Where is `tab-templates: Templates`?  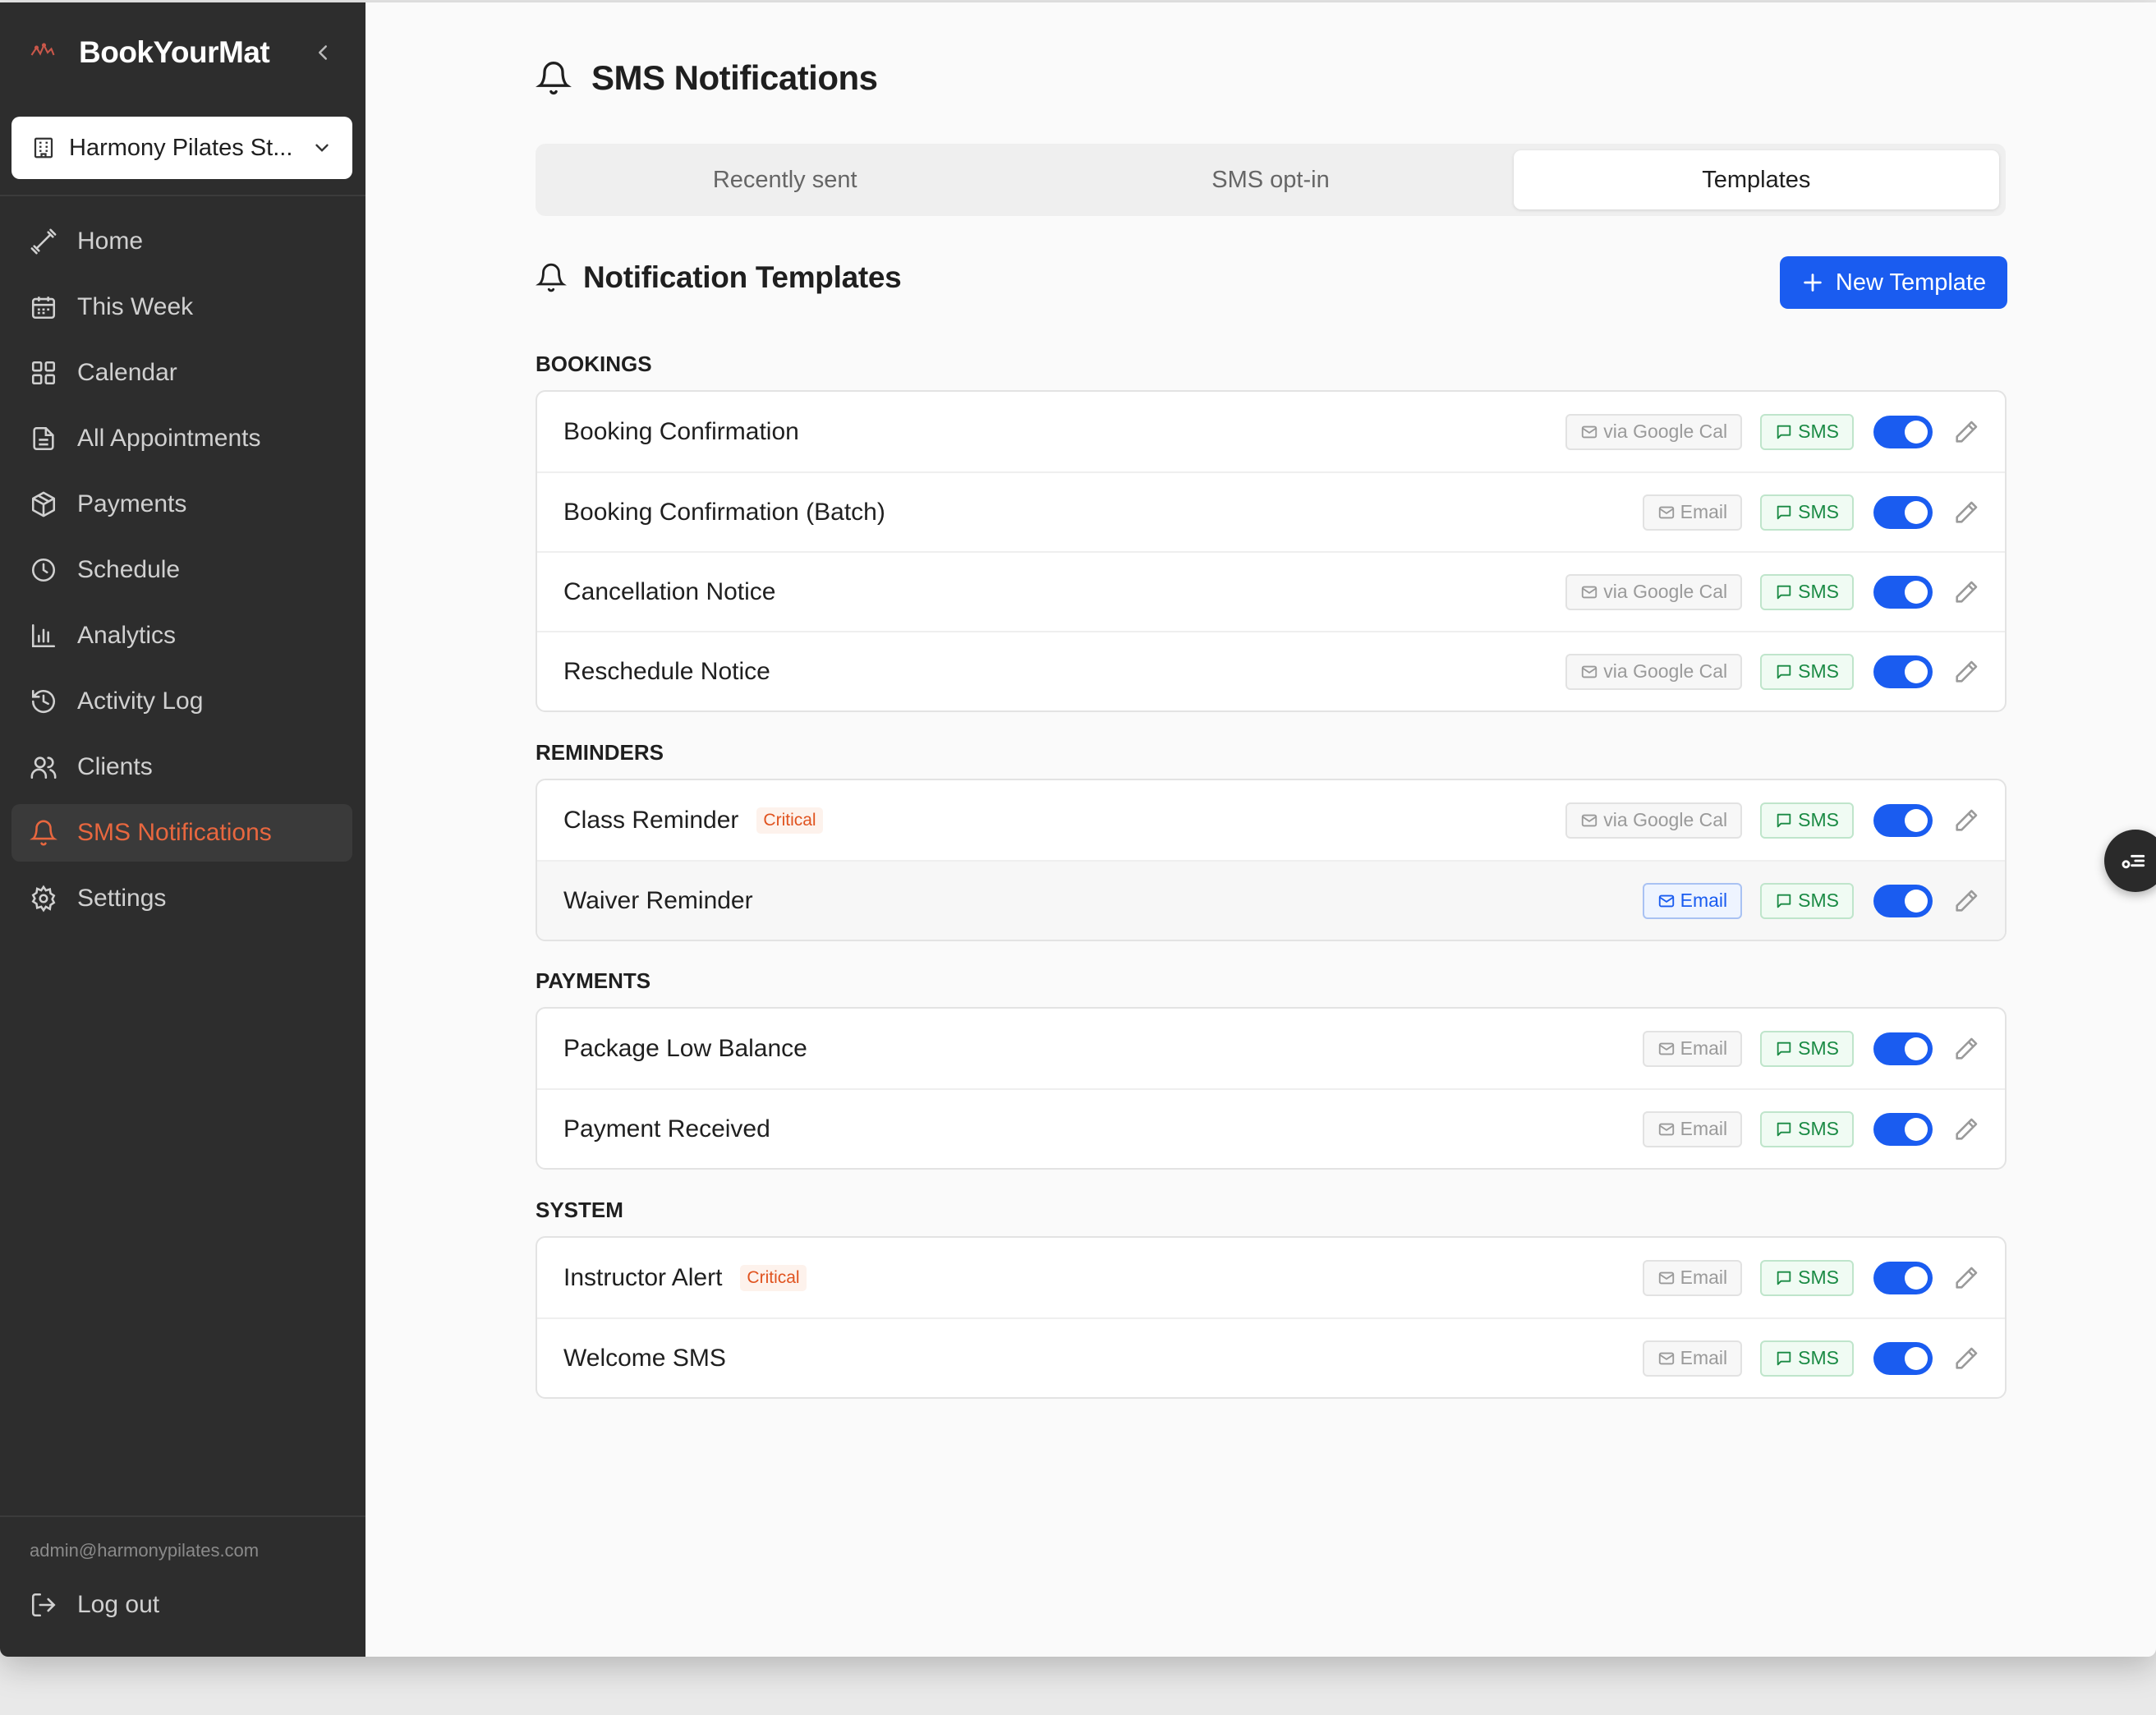
tab-templates: Templates is located at coordinates (1756, 179).